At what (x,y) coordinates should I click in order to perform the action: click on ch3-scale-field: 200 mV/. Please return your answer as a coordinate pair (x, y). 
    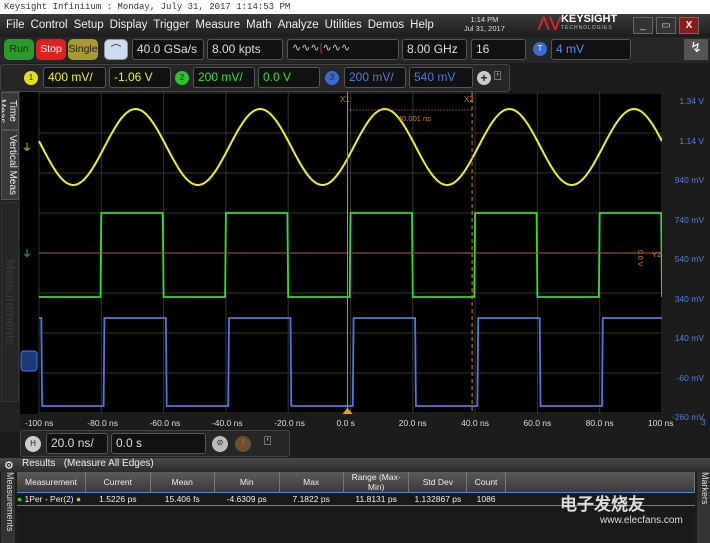
    Looking at the image, I should click on (375, 77).